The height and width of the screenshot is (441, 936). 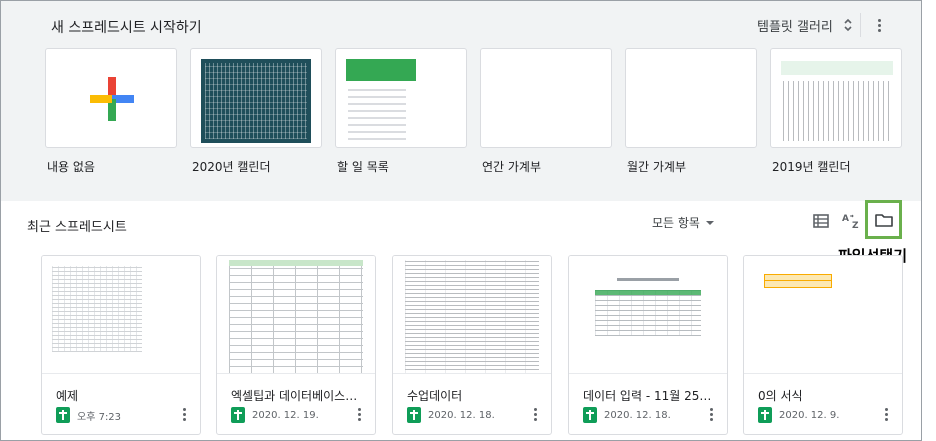 What do you see at coordinates (809, 415) in the screenshot?
I see `file-date: 2020. 12. 9.` at bounding box center [809, 415].